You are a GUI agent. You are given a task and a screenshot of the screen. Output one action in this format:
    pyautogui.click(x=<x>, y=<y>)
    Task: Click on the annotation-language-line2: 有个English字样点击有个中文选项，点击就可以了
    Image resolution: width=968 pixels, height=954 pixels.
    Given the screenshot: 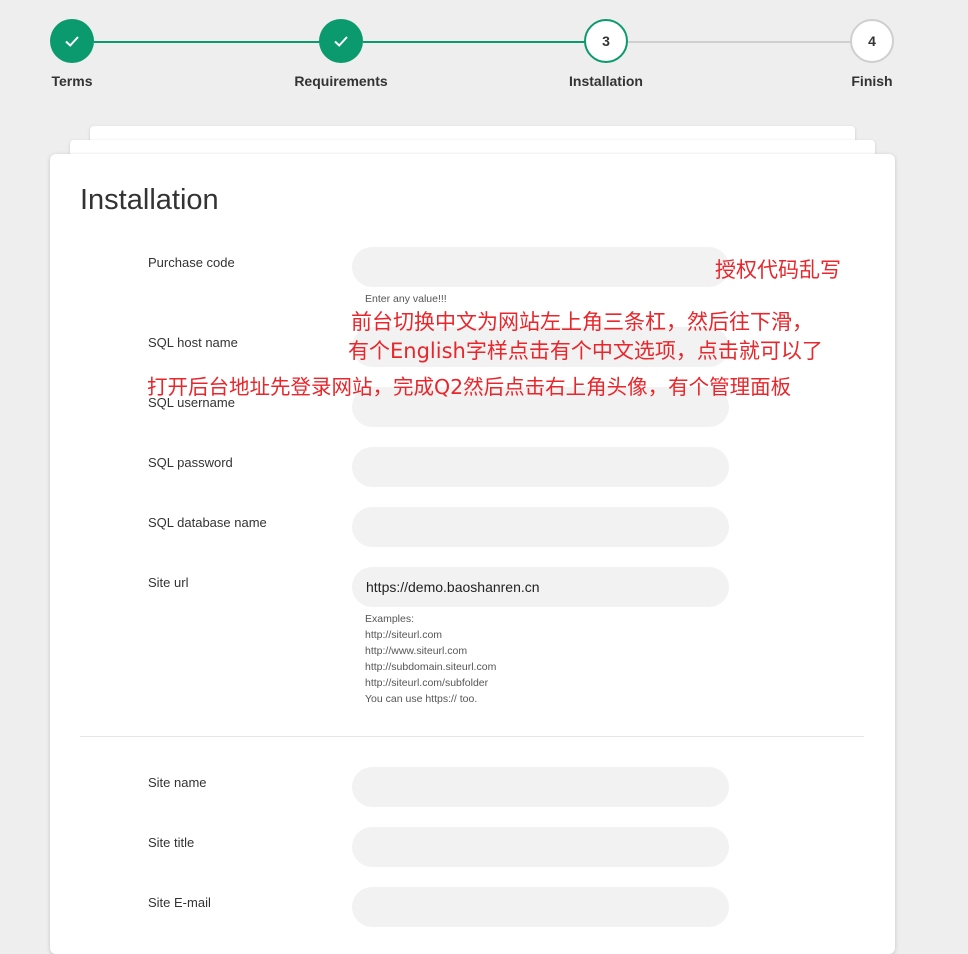 What is the action you would take?
    pyautogui.click(x=585, y=351)
    